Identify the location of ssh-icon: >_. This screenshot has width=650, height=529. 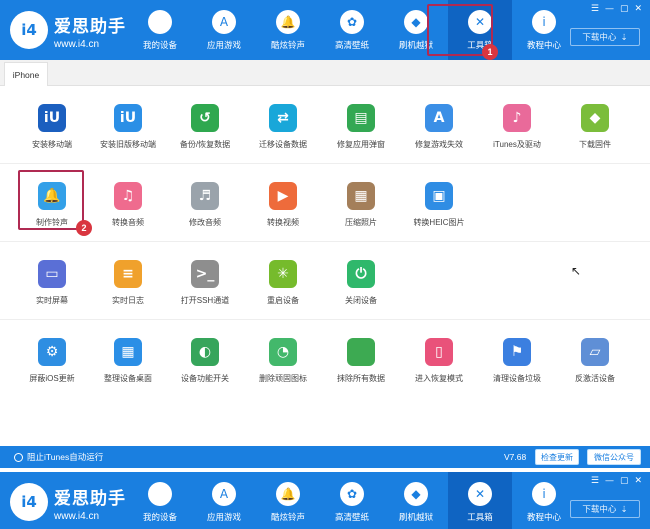
(205, 274).